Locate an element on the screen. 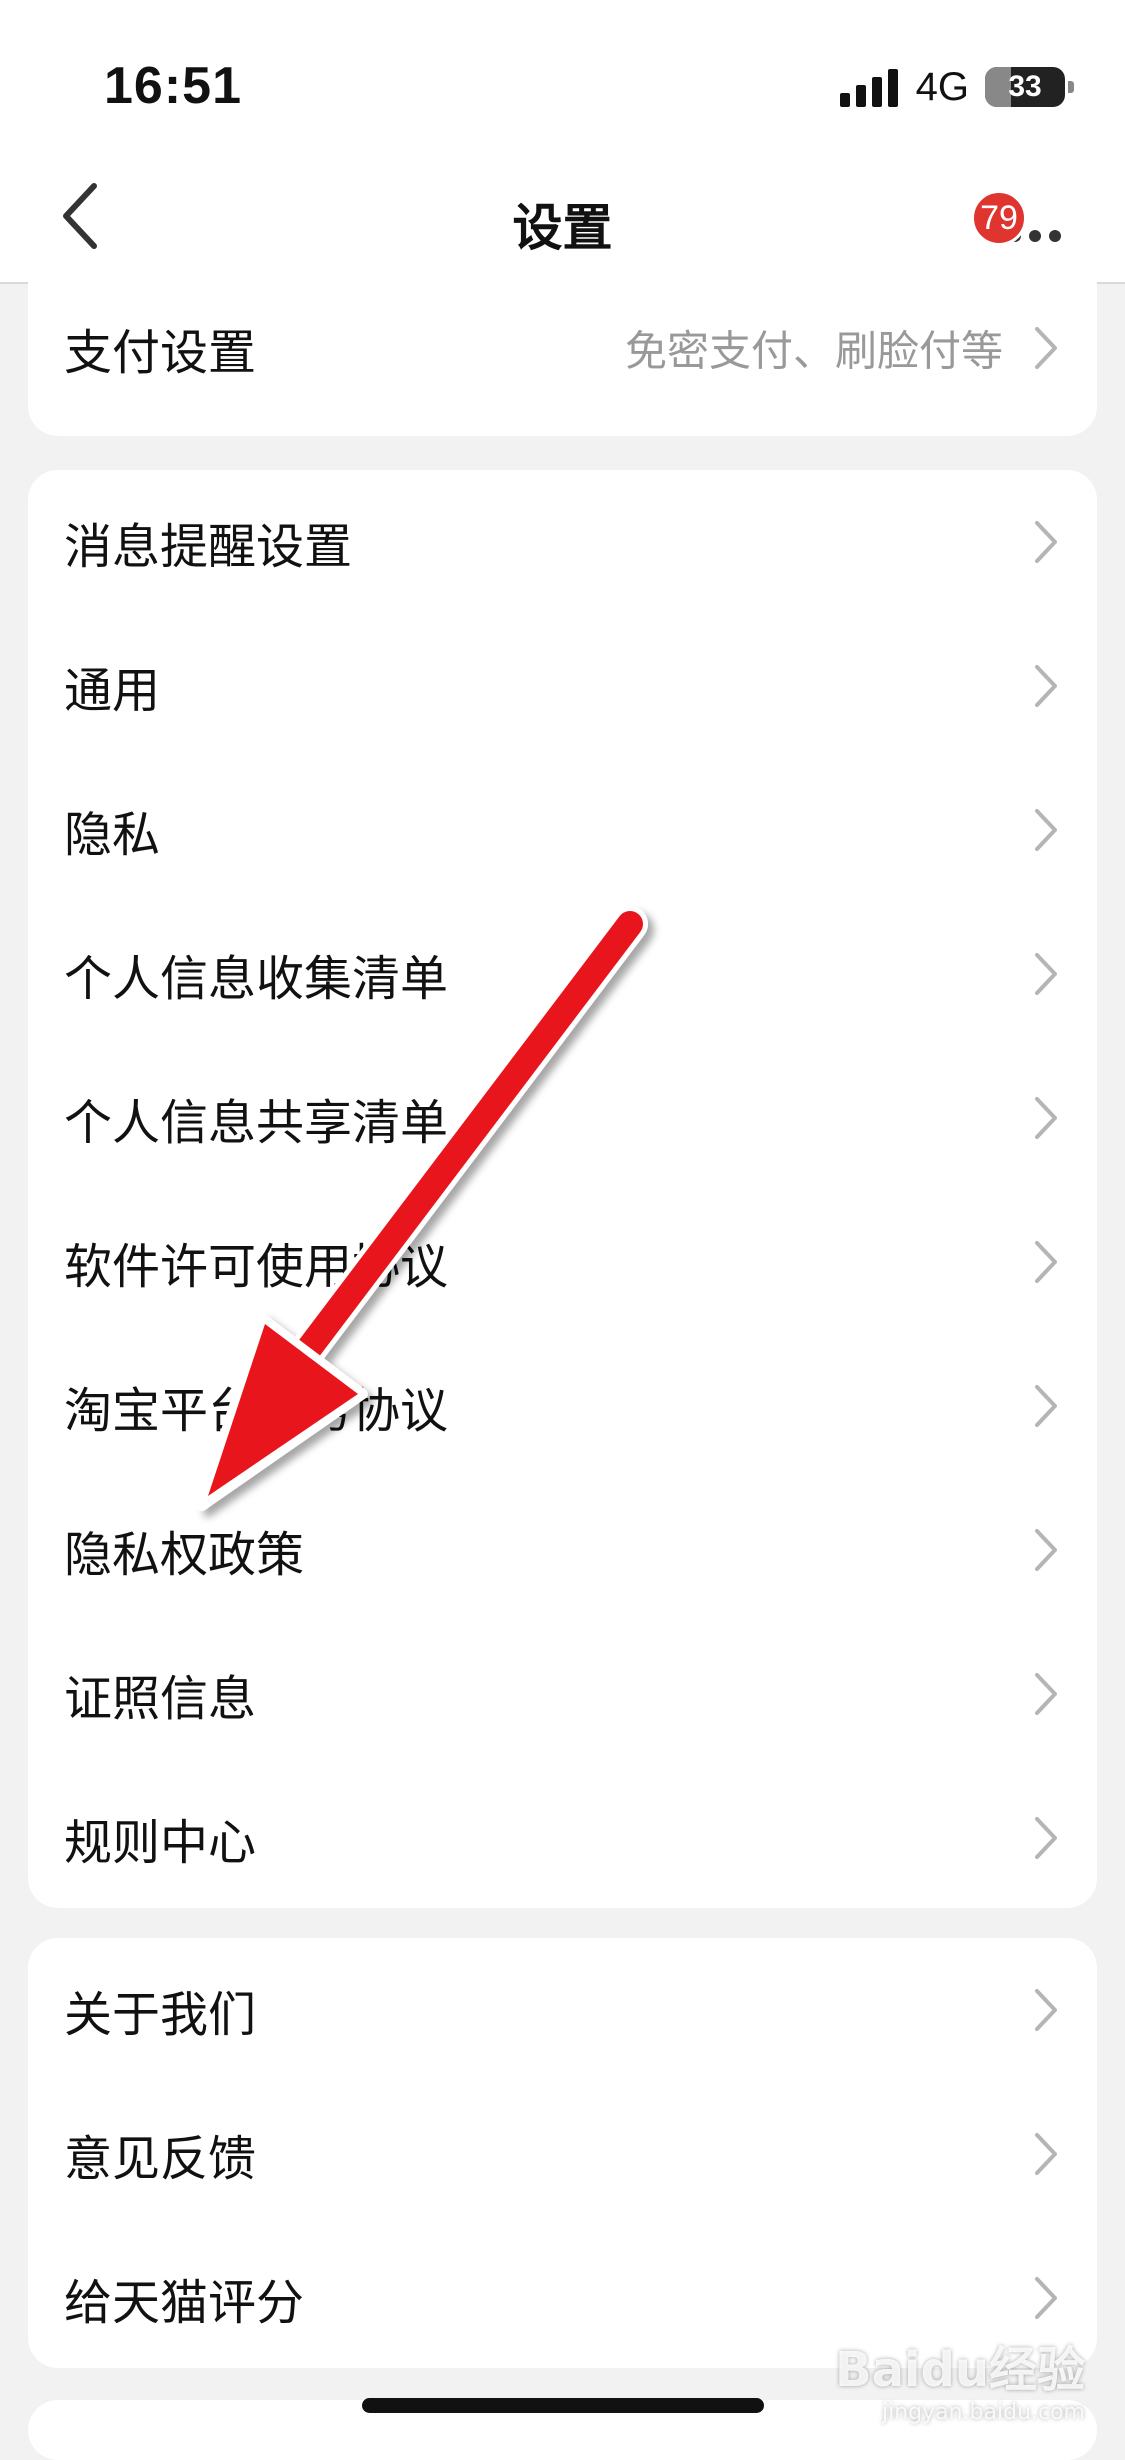  row-label: 规则中心 is located at coordinates (160, 1843).